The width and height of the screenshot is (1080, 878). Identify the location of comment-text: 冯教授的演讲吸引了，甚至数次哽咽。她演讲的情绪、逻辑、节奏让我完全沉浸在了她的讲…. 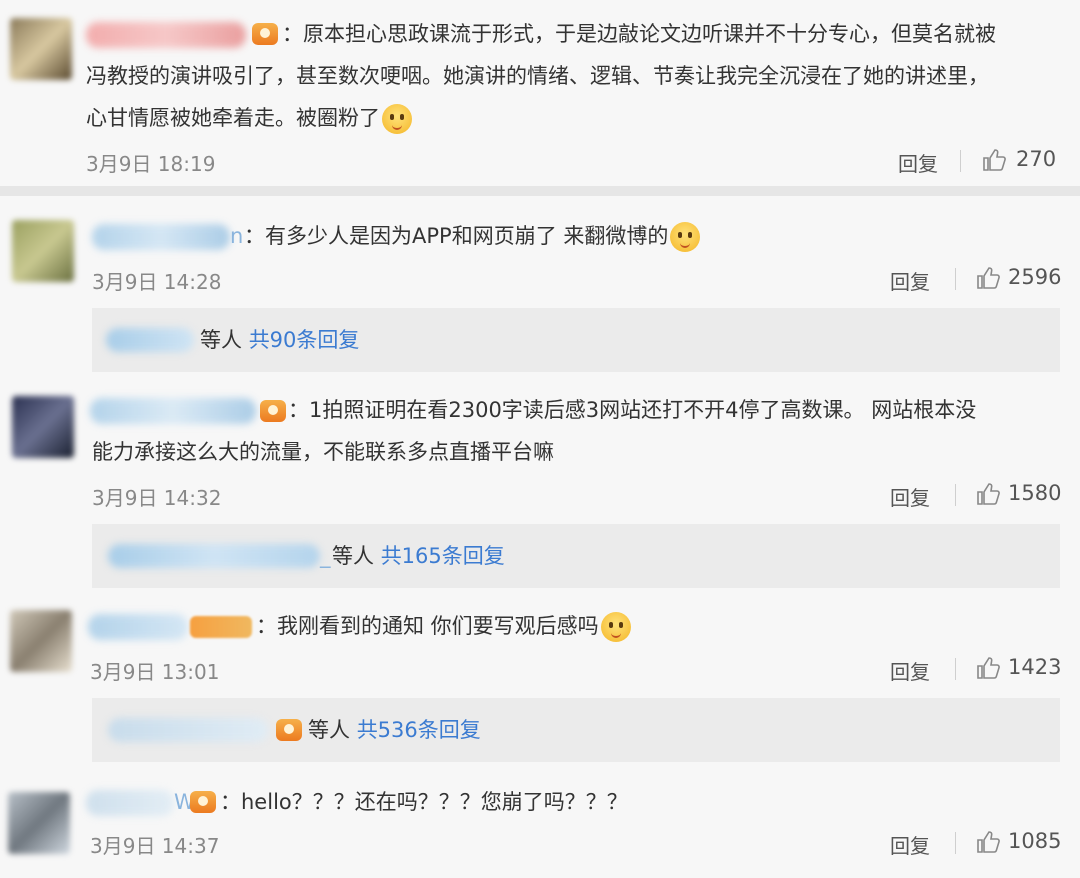
(537, 76).